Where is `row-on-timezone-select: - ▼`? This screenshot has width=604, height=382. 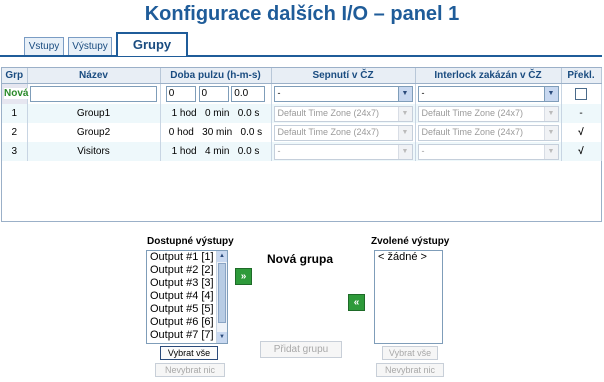 row-on-timezone-select: - ▼ is located at coordinates (343, 151).